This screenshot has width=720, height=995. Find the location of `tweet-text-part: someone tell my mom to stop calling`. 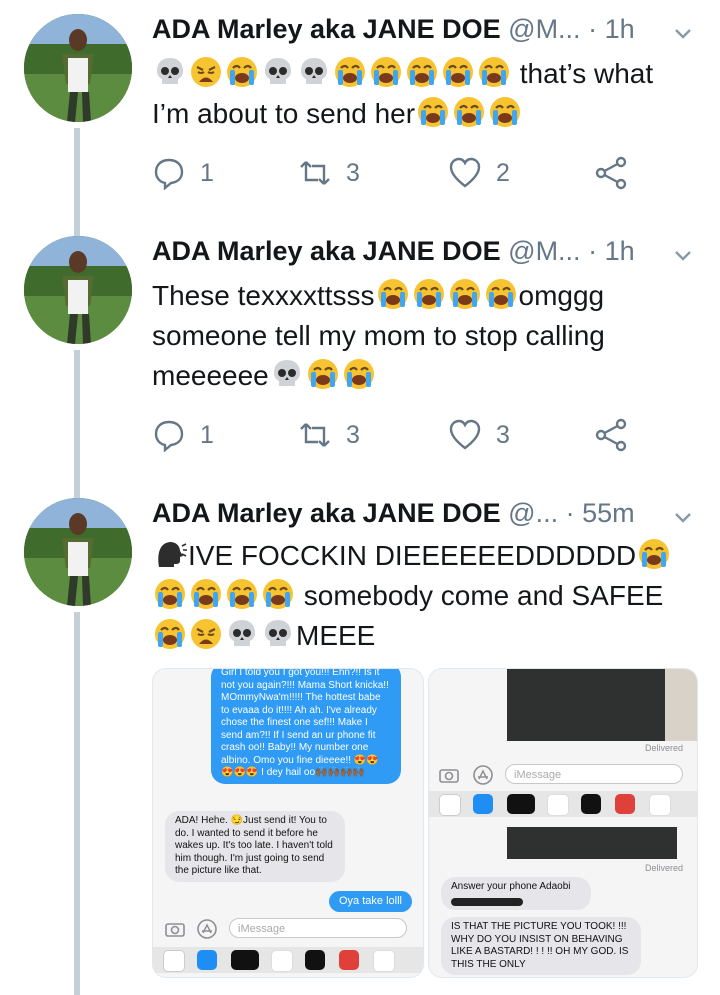

tweet-text-part: someone tell my mom to stop calling is located at coordinates (378, 335).